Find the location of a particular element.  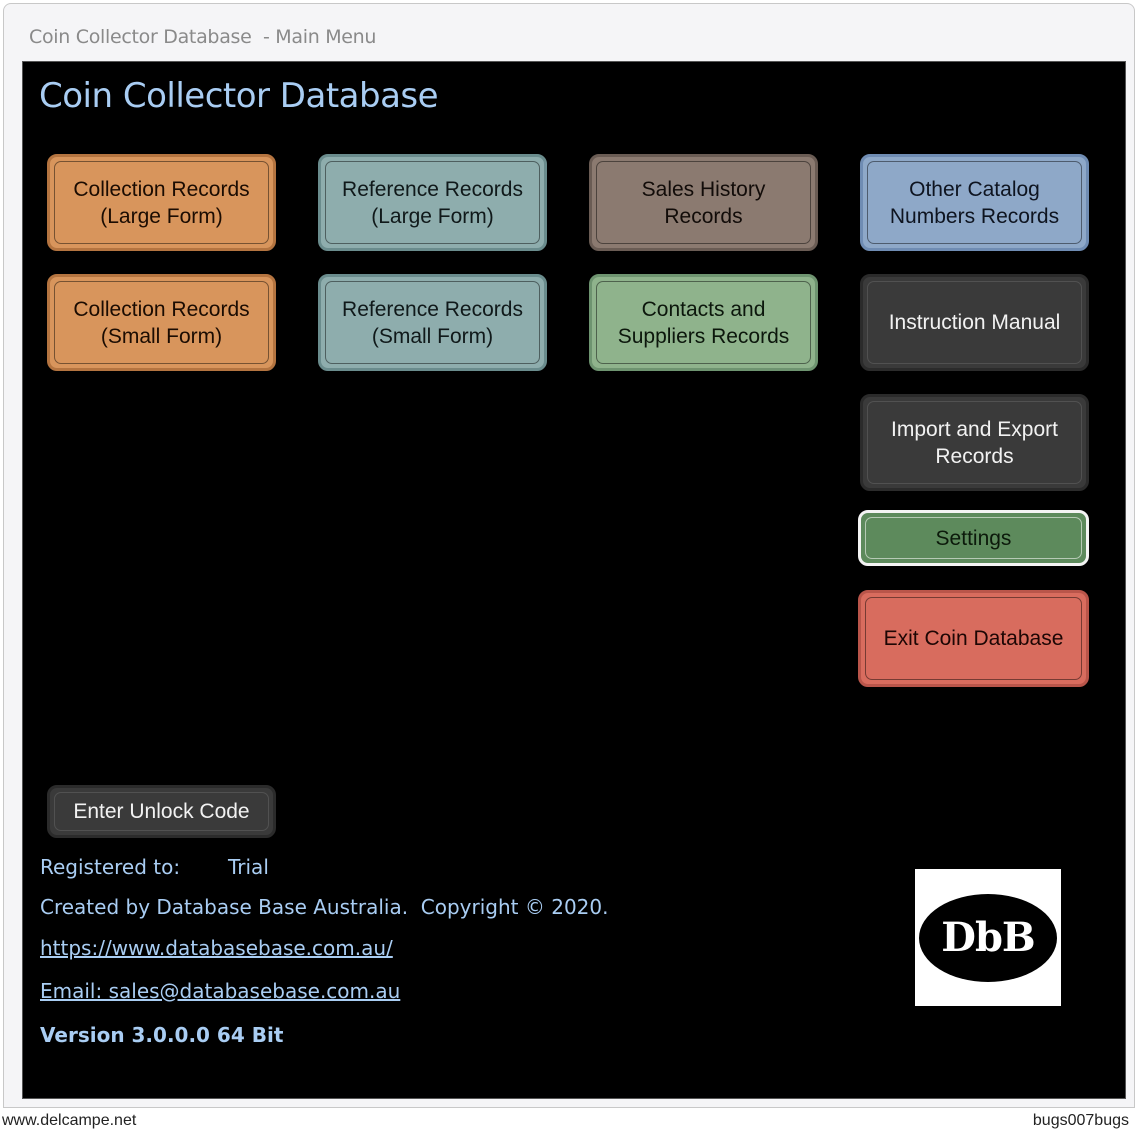

watermark-left: www.delcampe.net is located at coordinates (69, 1120).